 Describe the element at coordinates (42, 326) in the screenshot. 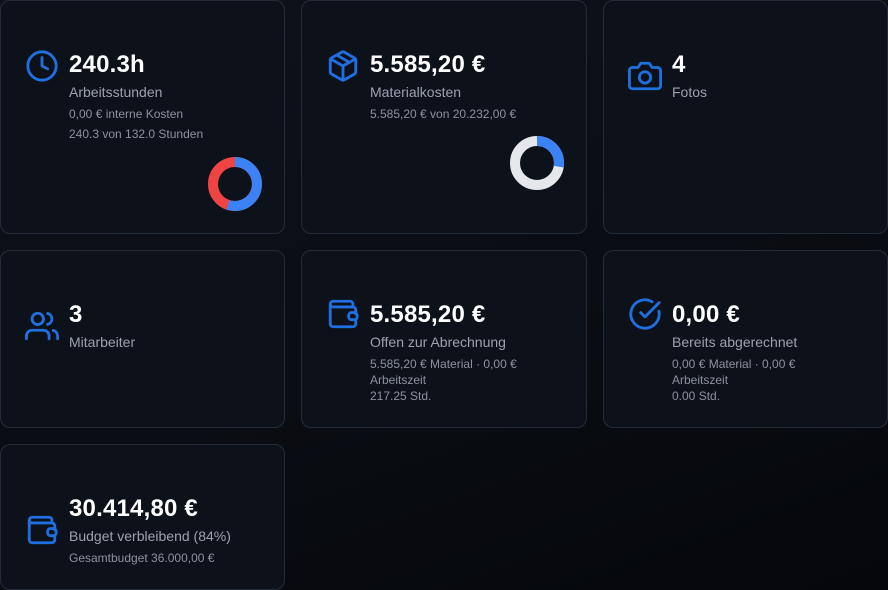

I see `users-icon` at that location.